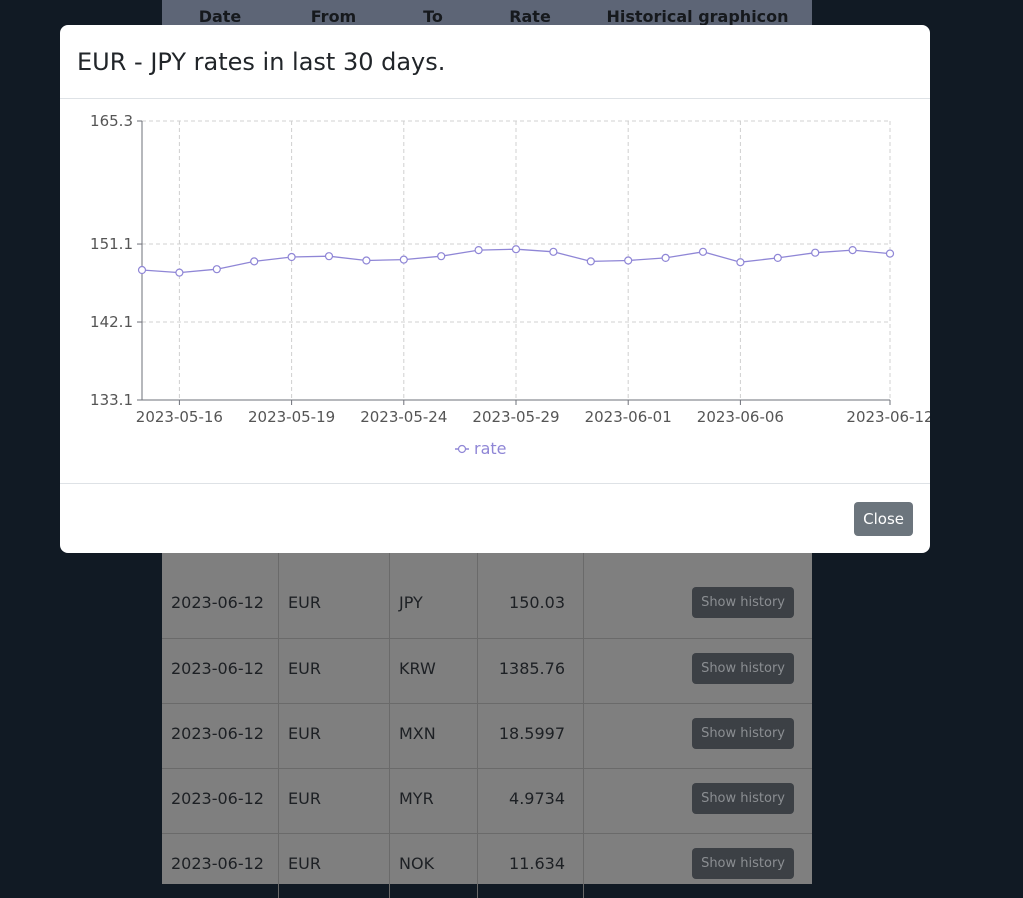 Image resolution: width=1023 pixels, height=898 pixels. What do you see at coordinates (261, 61) in the screenshot?
I see `modal-title: EUR - JPY rates in last 30 days.` at bounding box center [261, 61].